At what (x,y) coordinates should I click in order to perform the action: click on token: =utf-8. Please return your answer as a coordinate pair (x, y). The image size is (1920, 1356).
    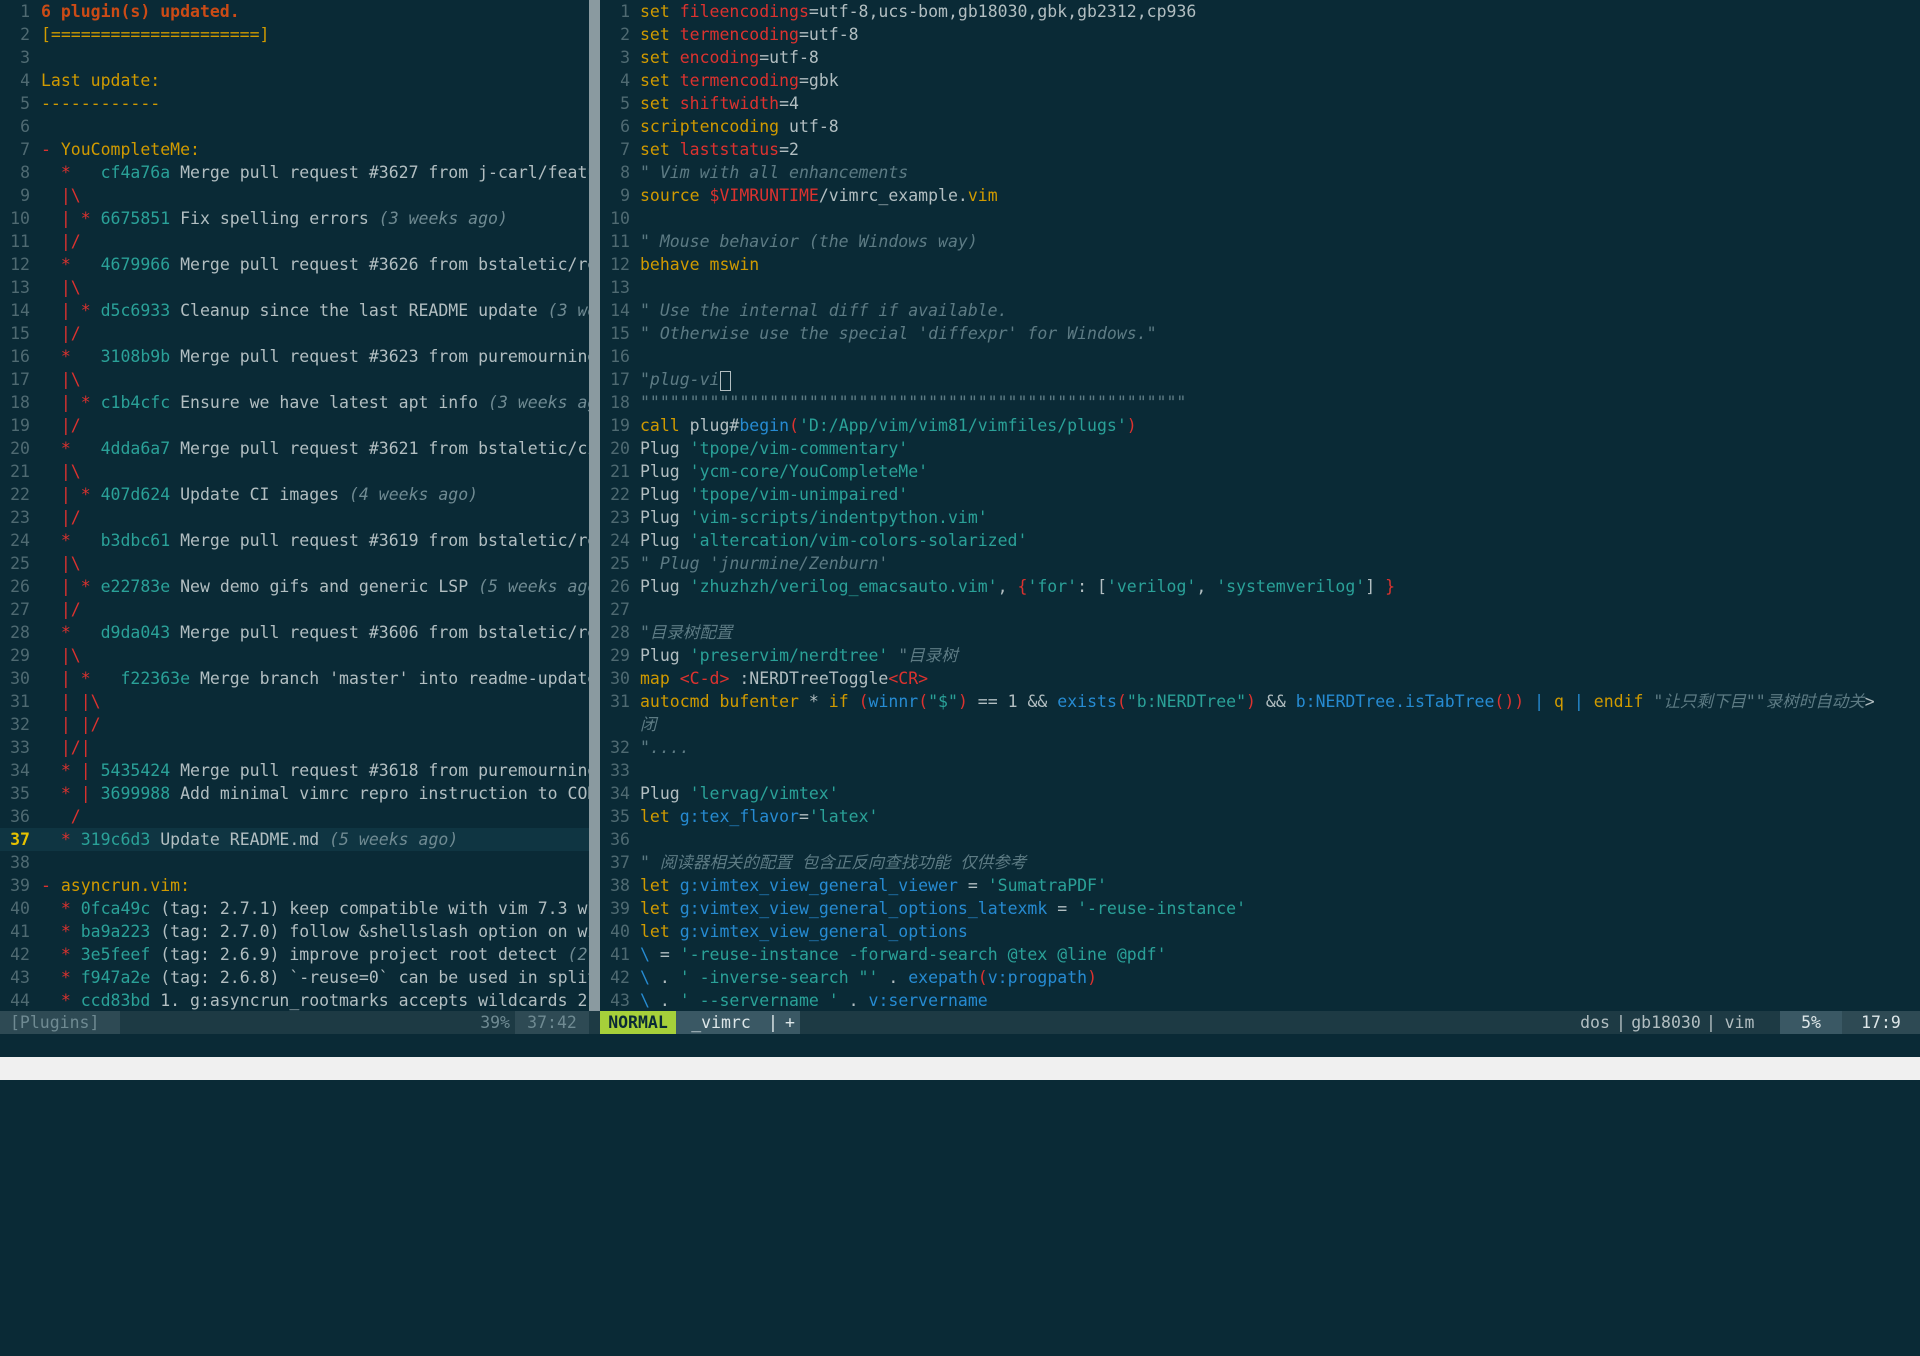
    Looking at the image, I should click on (789, 57).